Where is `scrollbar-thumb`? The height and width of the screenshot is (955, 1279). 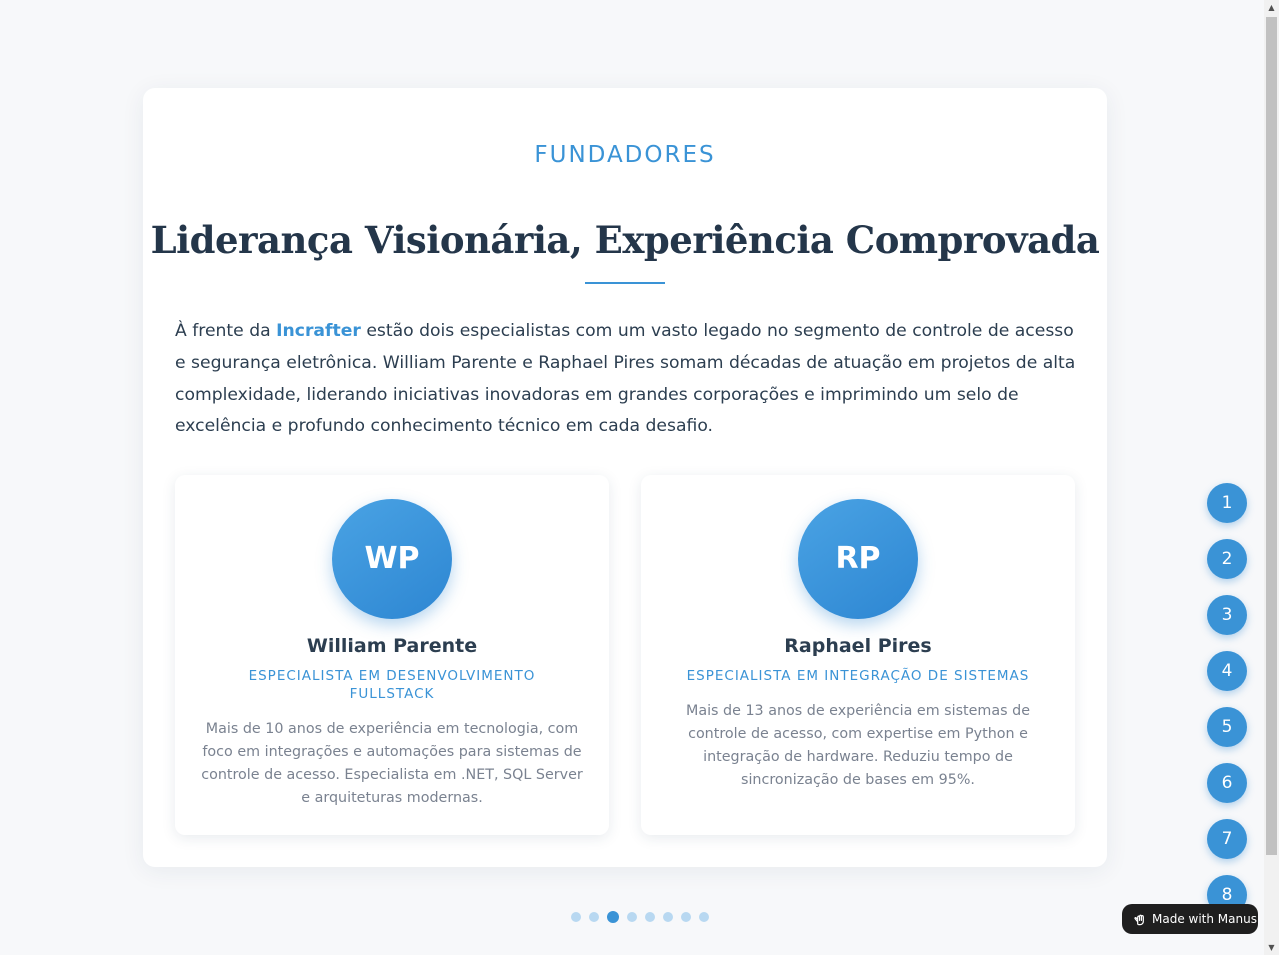 scrollbar-thumb is located at coordinates (1271, 436).